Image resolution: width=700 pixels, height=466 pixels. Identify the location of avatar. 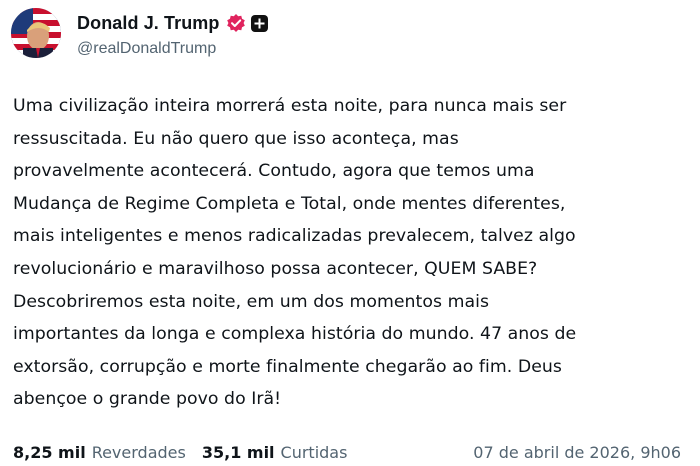
(36, 33).